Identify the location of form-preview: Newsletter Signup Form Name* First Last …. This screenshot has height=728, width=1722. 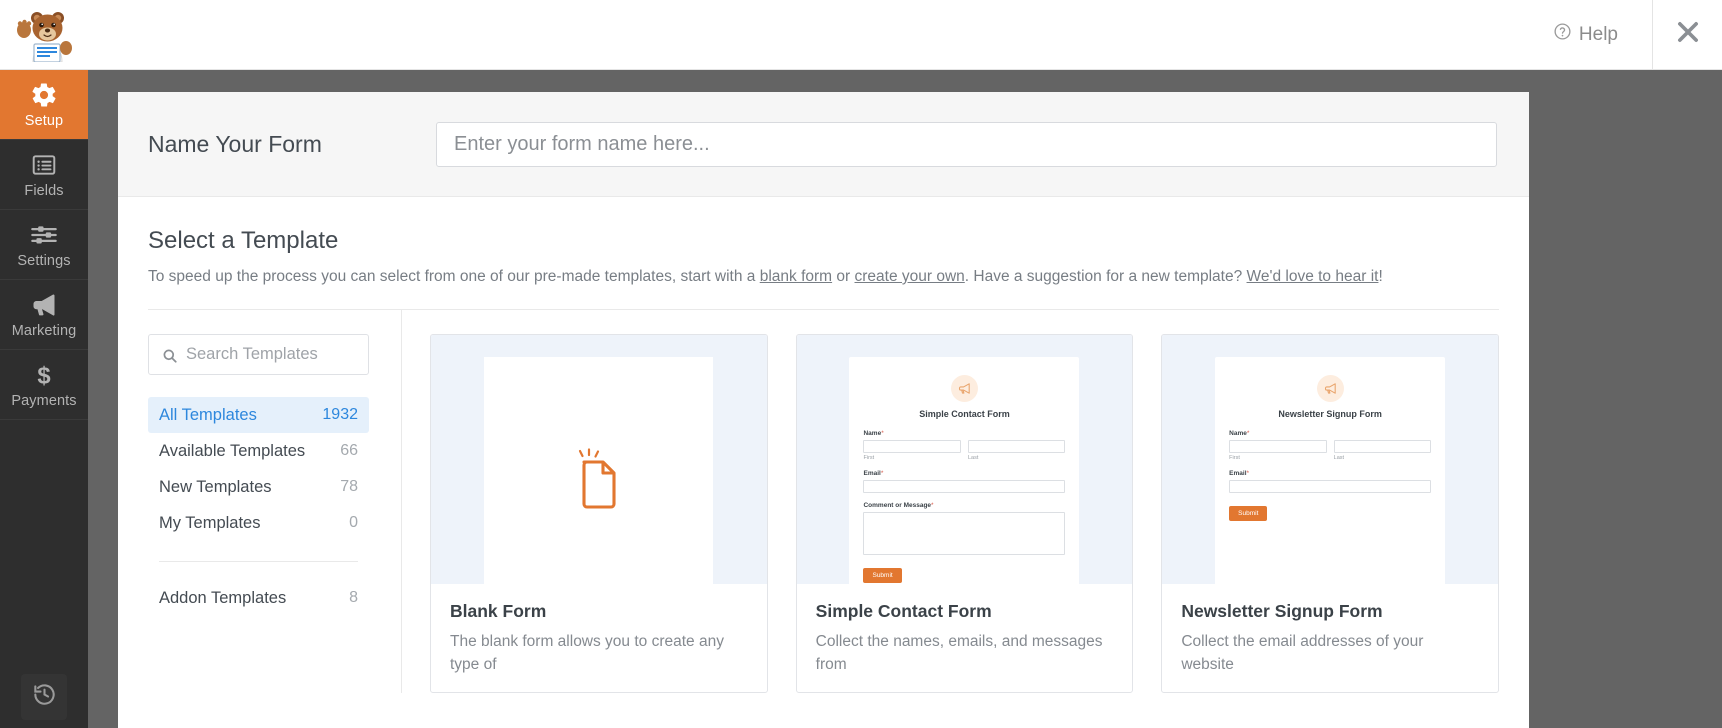
(1330, 471).